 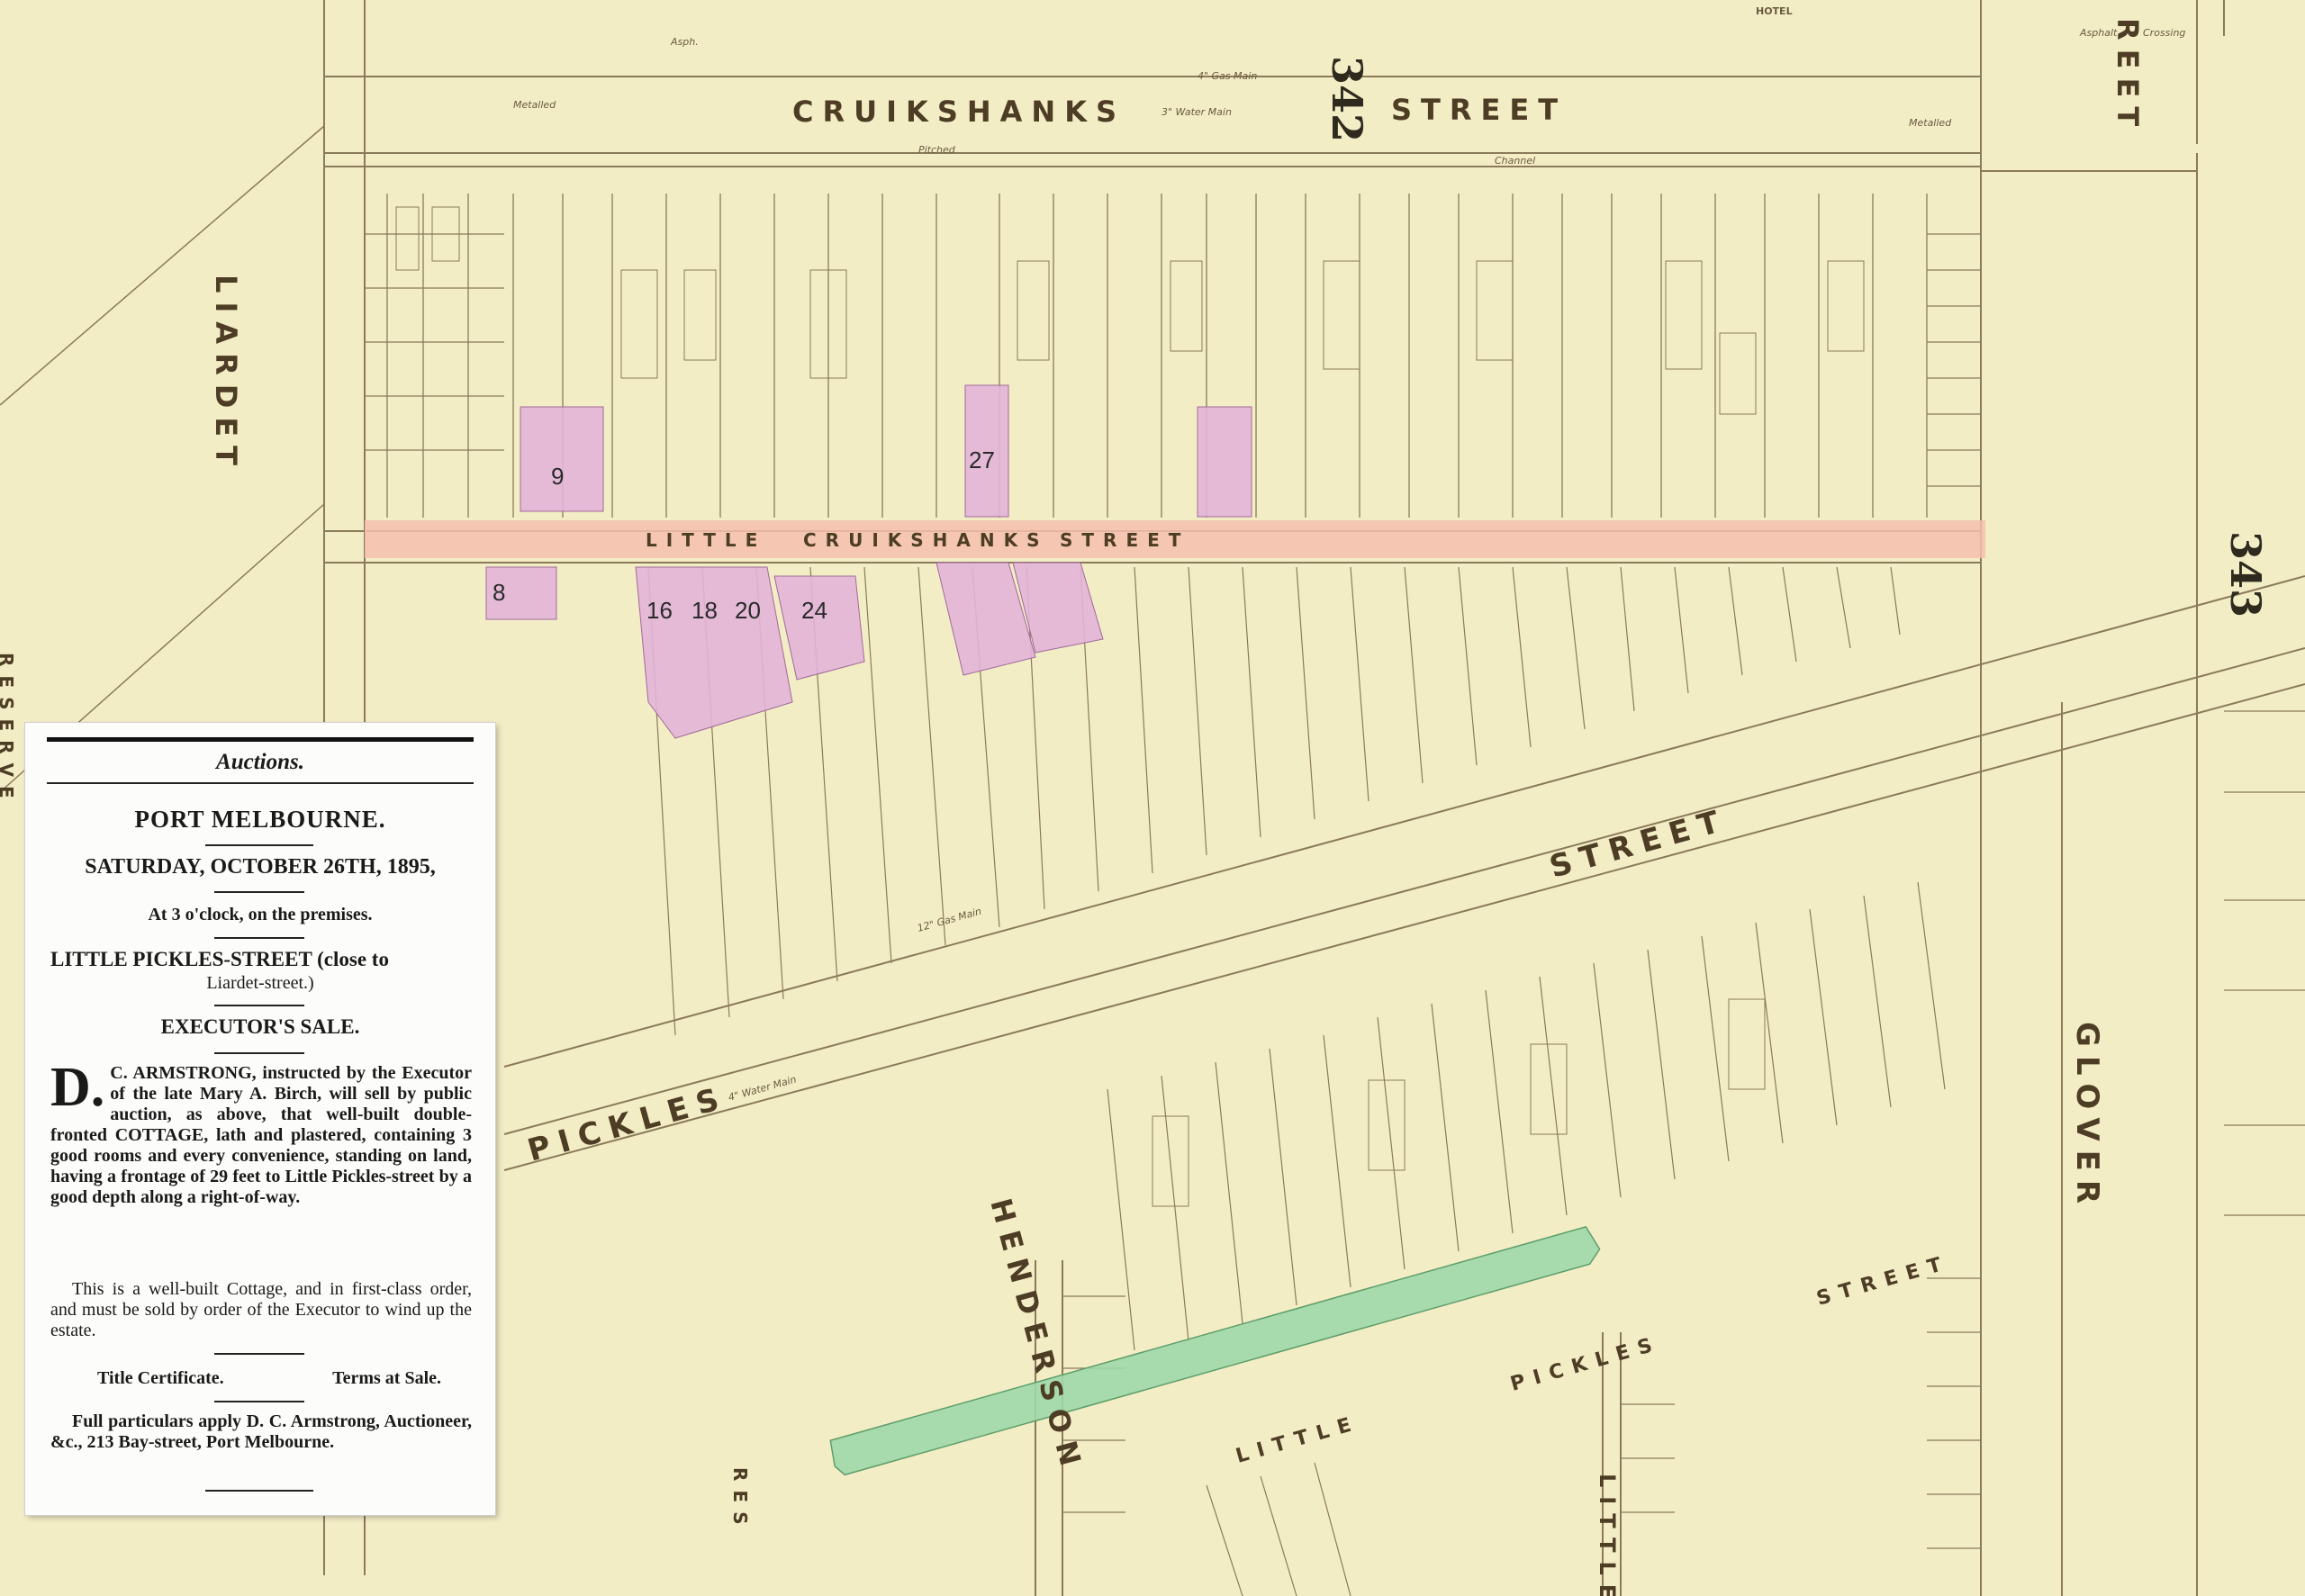 I want to click on annotation-hotel: HOTEL, so click(x=1774, y=11).